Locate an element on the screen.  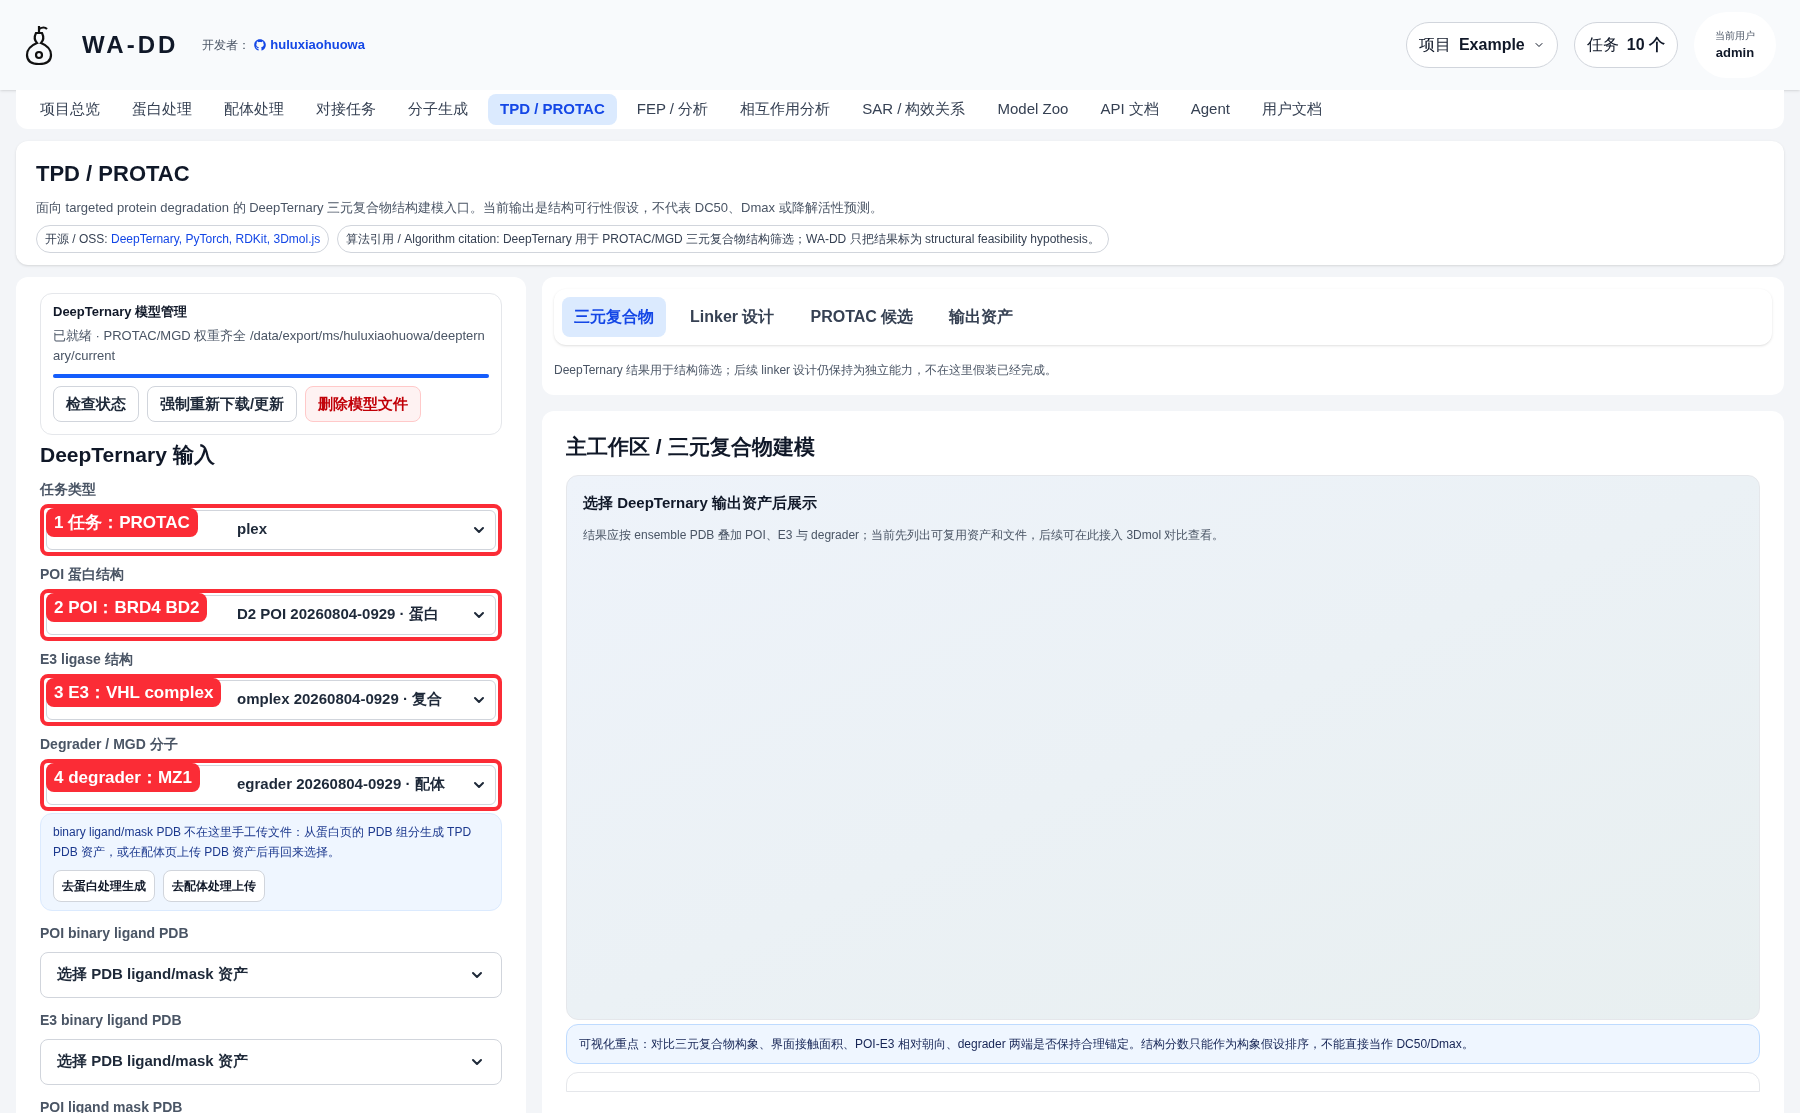
tab: PROTAC 候选 is located at coordinates (862, 317).